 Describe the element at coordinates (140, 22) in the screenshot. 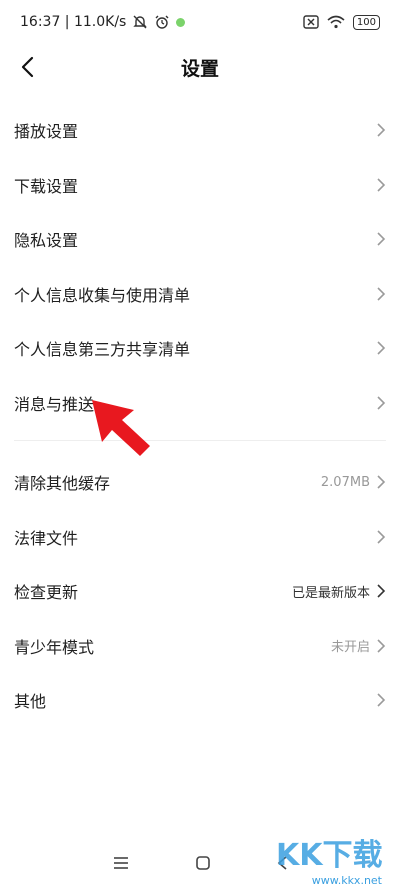

I see `mute-bell-icon` at that location.